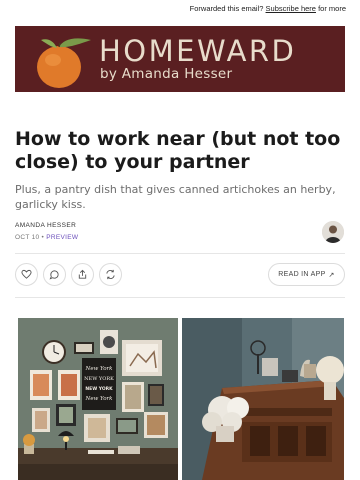 The width and height of the screenshot is (360, 480). What do you see at coordinates (291, 8) in the screenshot?
I see `subscribe-link: Subscribe here` at bounding box center [291, 8].